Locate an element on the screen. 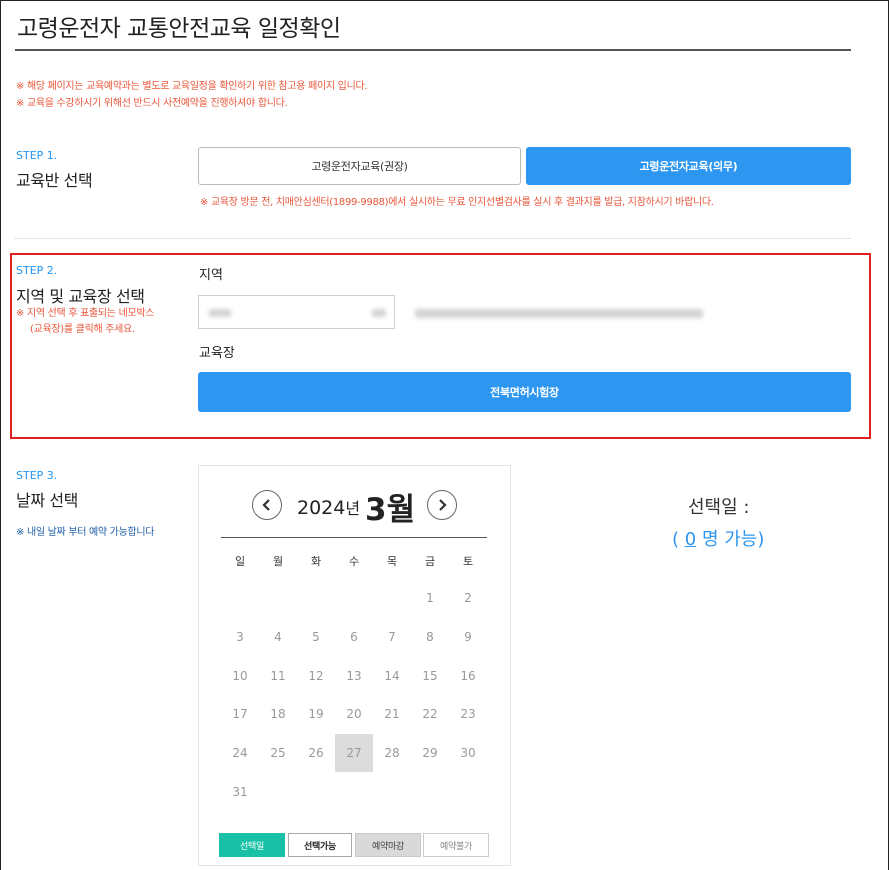  weekday-header: 월 is located at coordinates (278, 561).